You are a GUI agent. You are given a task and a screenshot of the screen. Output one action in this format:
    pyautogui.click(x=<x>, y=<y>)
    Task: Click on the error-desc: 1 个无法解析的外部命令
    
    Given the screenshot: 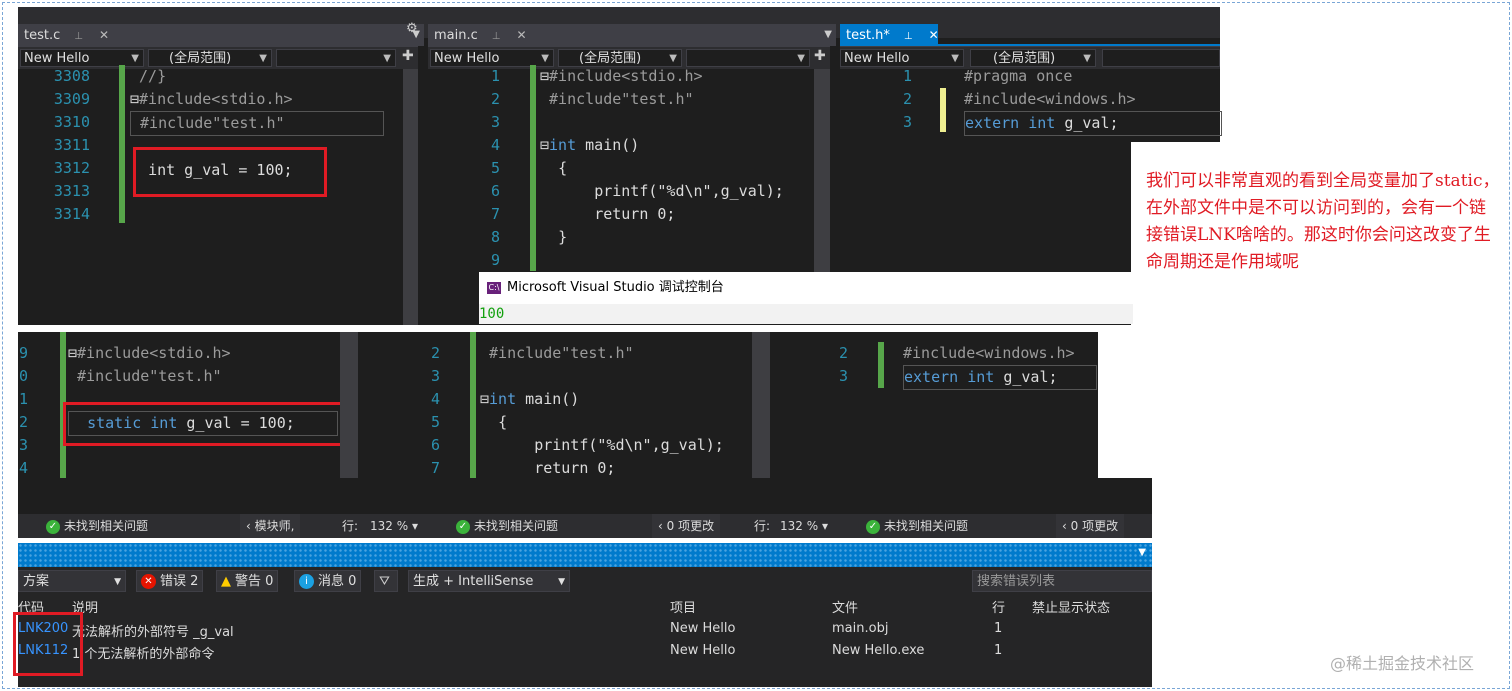 What is the action you would take?
    pyautogui.click(x=143, y=654)
    